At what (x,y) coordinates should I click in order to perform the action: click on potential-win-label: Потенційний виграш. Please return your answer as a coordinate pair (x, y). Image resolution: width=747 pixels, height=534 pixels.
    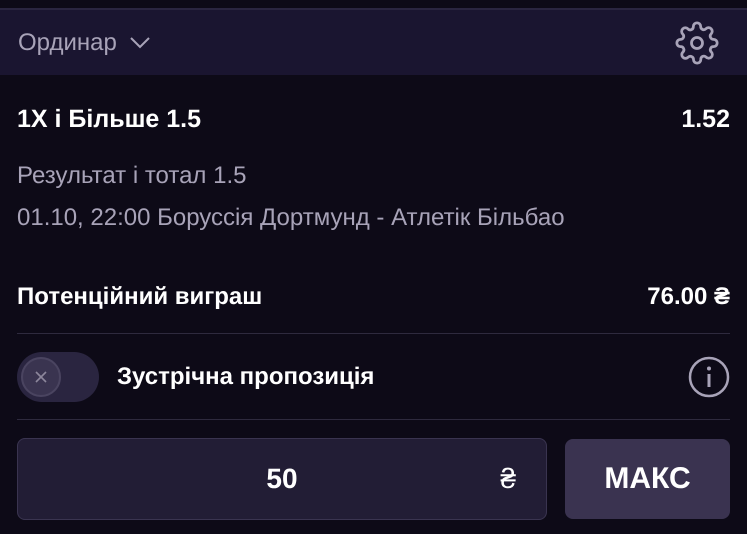
    Looking at the image, I should click on (139, 297).